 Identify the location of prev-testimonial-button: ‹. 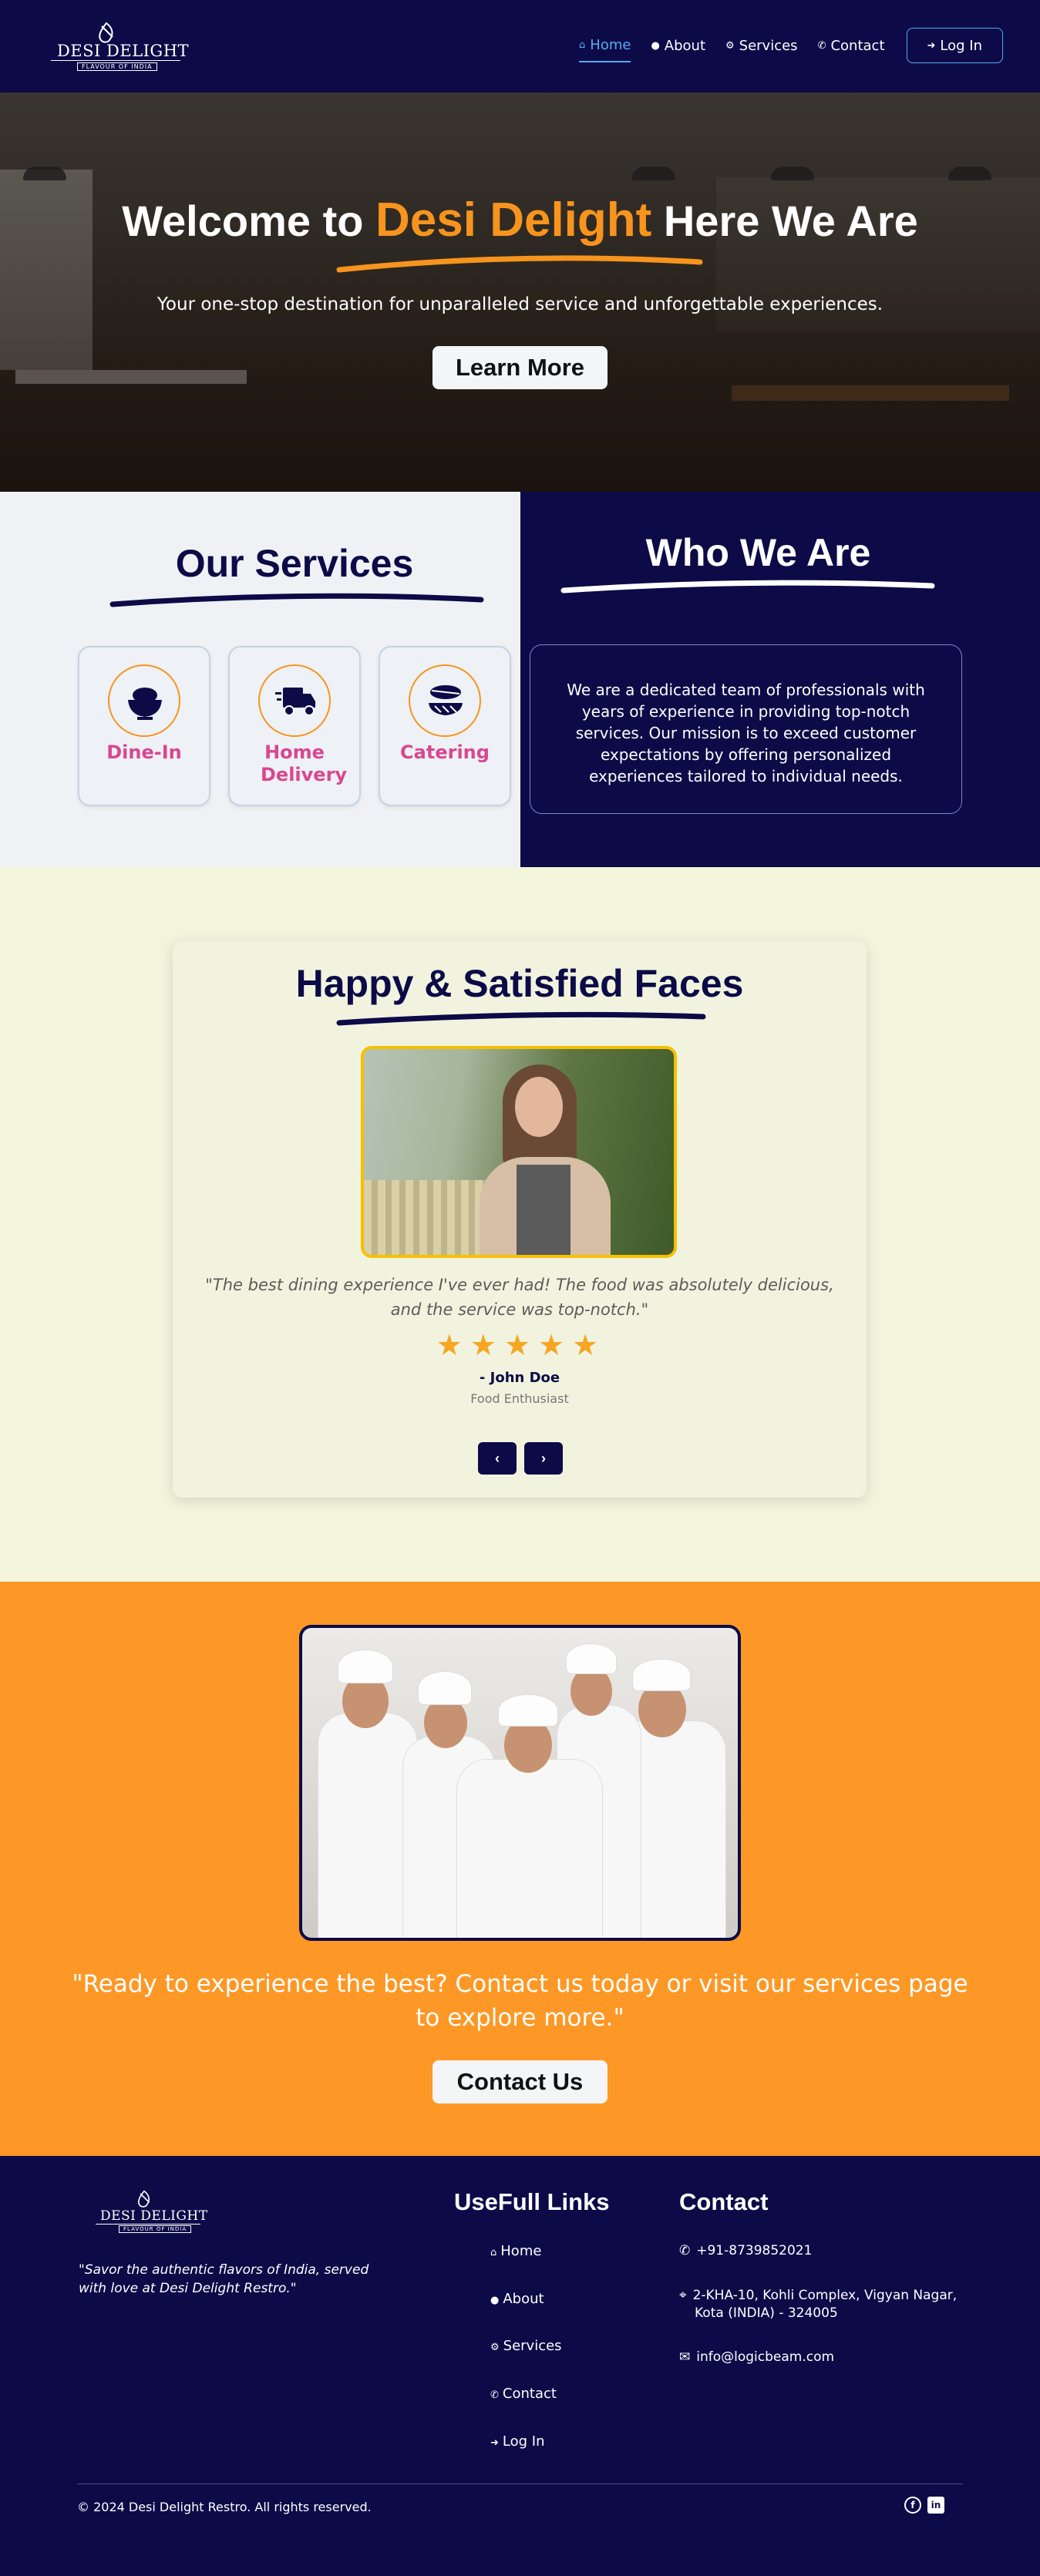
(498, 1458).